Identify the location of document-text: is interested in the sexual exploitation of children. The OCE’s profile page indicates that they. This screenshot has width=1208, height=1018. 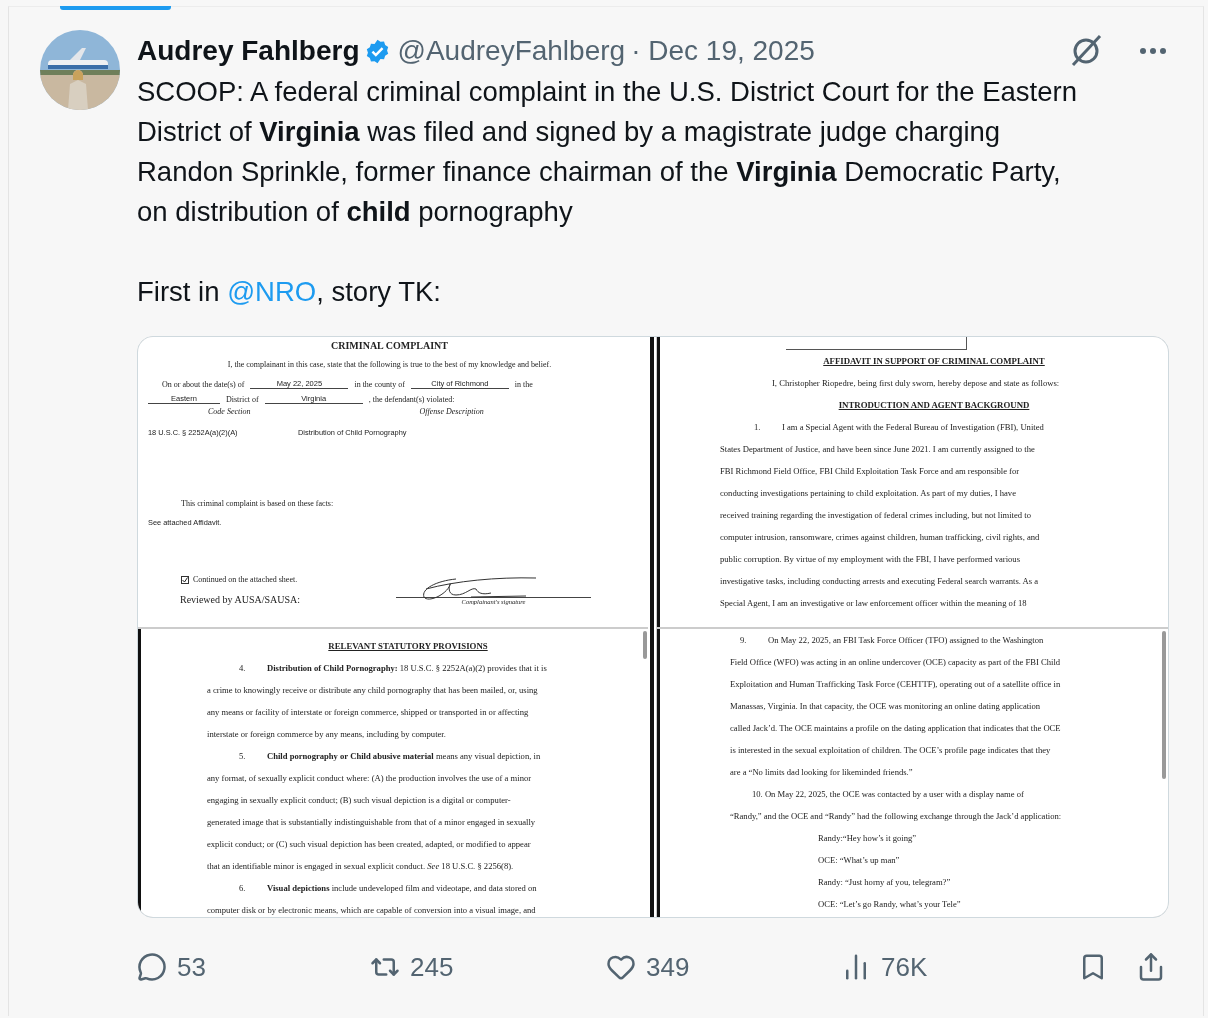
(890, 750).